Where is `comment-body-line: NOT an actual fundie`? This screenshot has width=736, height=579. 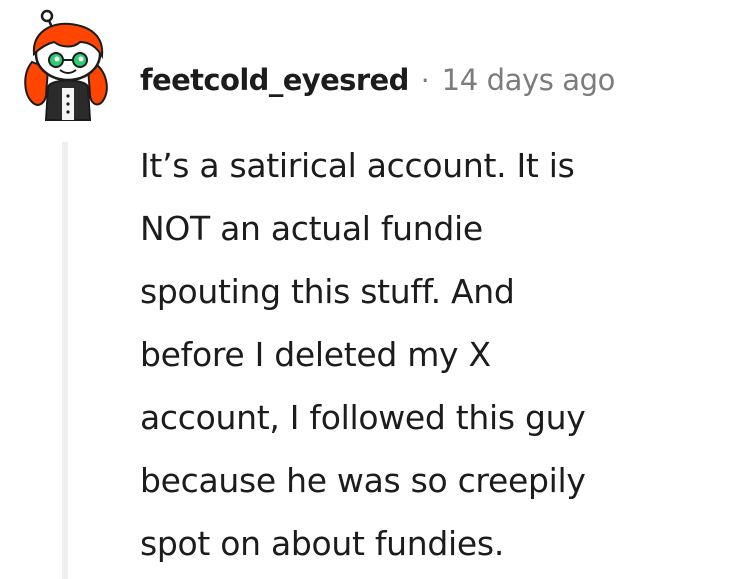 comment-body-line: NOT an actual fundie is located at coordinates (311, 228).